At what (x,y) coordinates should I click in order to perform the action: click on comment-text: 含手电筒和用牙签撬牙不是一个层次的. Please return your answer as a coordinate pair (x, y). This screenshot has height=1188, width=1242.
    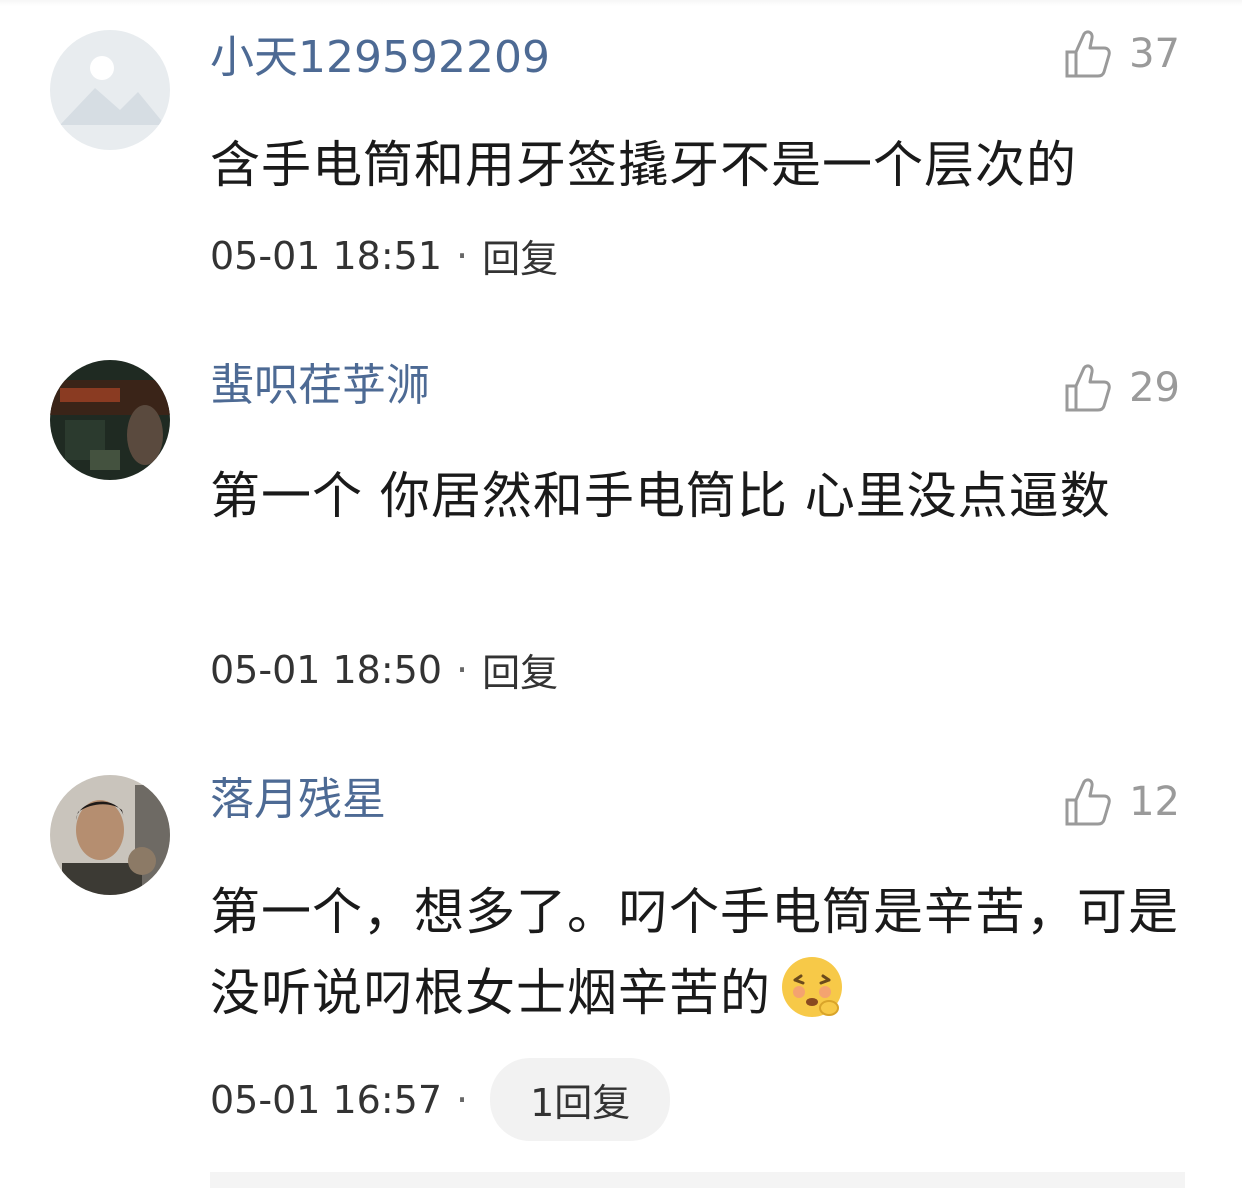
    Looking at the image, I should click on (643, 165).